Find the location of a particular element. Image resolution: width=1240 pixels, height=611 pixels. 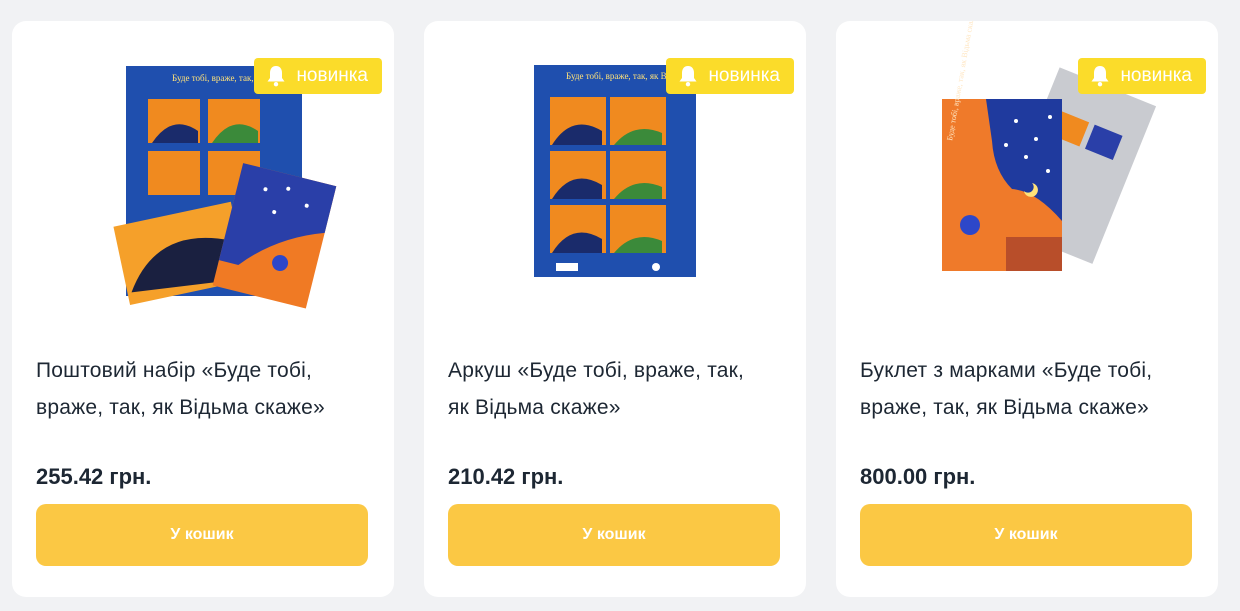

product-price: 255.42 грн. is located at coordinates (94, 476).